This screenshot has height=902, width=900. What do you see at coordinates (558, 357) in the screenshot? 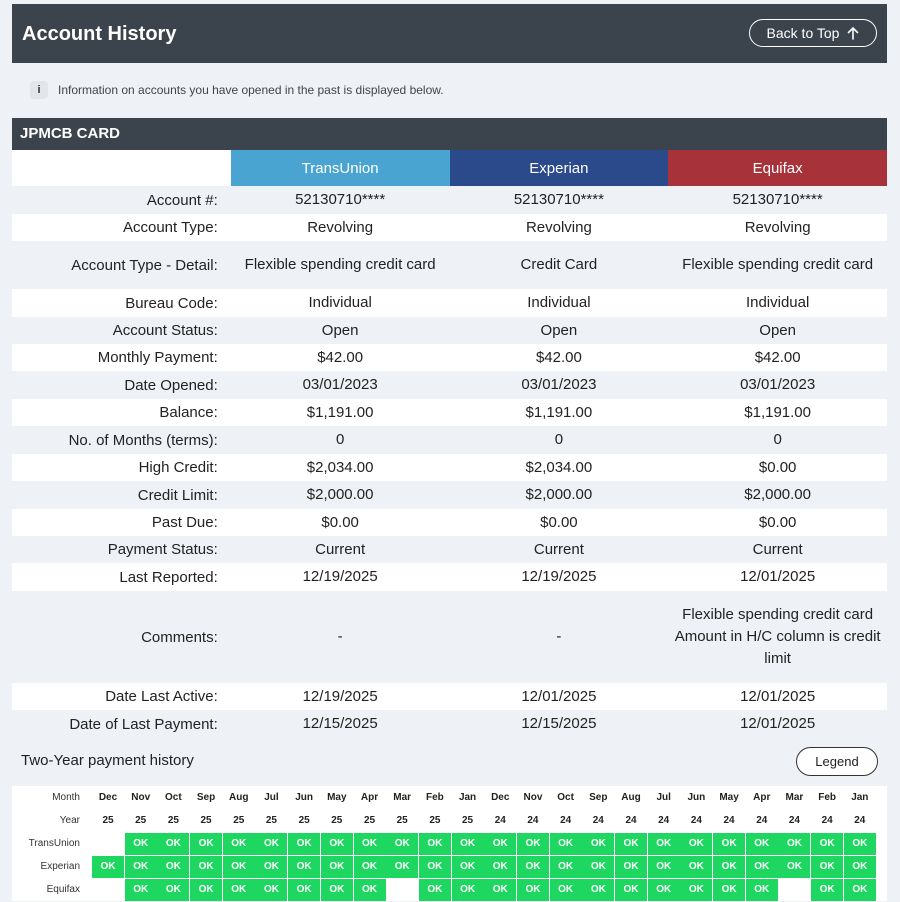
I see `detail-value: $42.00` at bounding box center [558, 357].